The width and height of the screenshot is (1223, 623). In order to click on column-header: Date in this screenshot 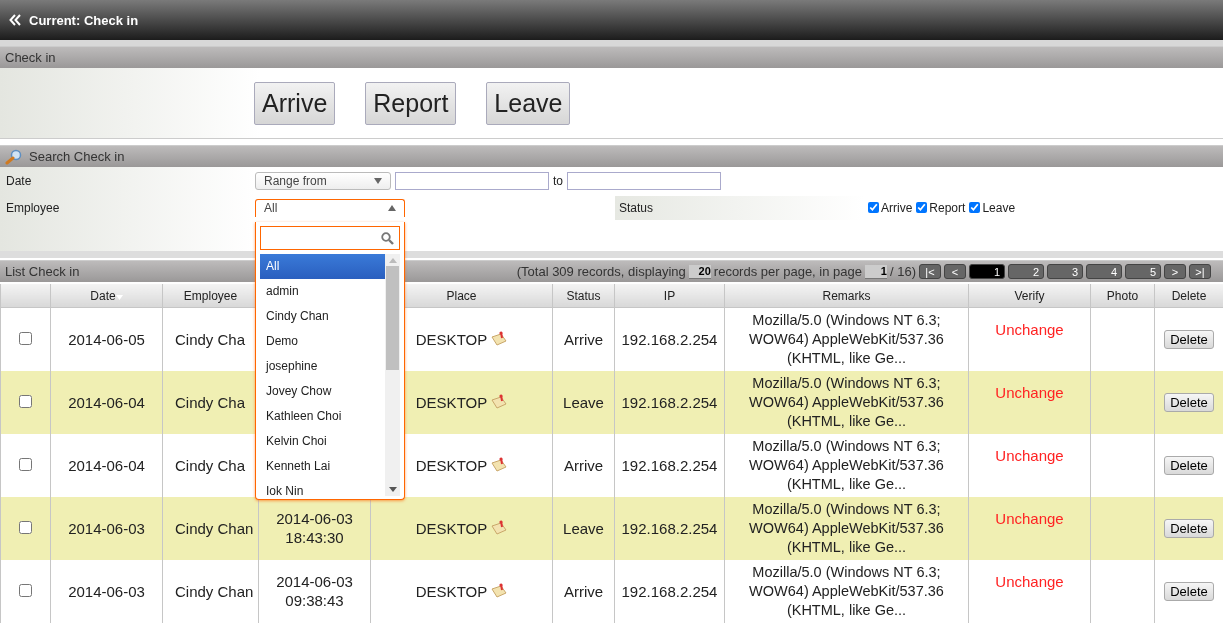, I will do `click(106, 296)`.